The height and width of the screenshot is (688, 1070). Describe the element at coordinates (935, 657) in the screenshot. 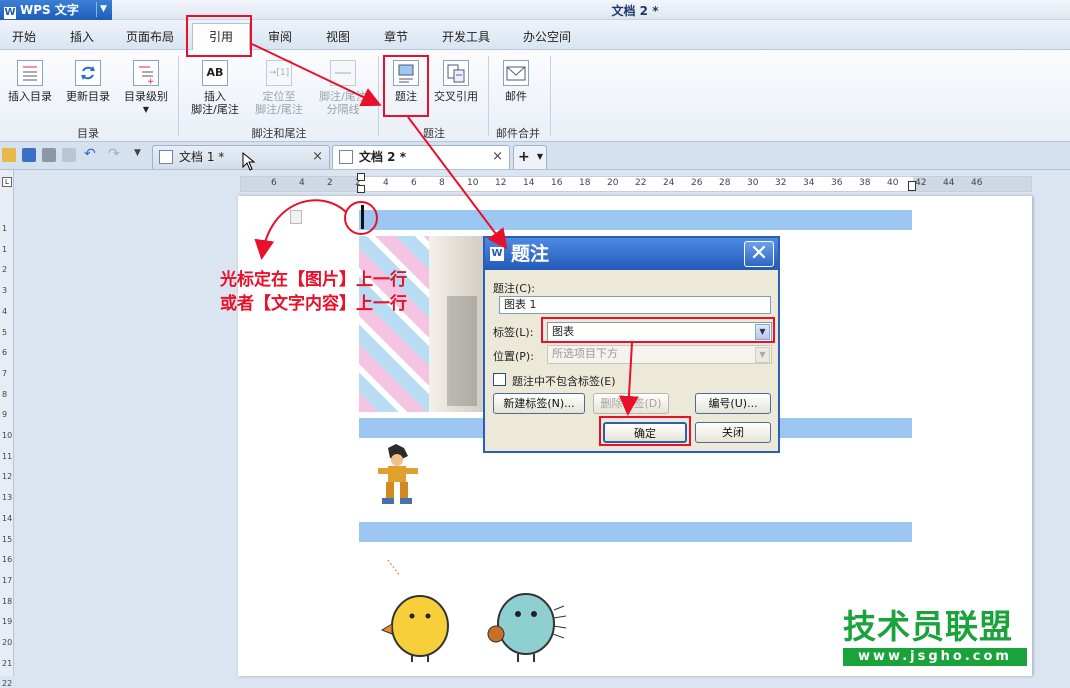

I see `watermark-url: www.jsgho.com` at that location.